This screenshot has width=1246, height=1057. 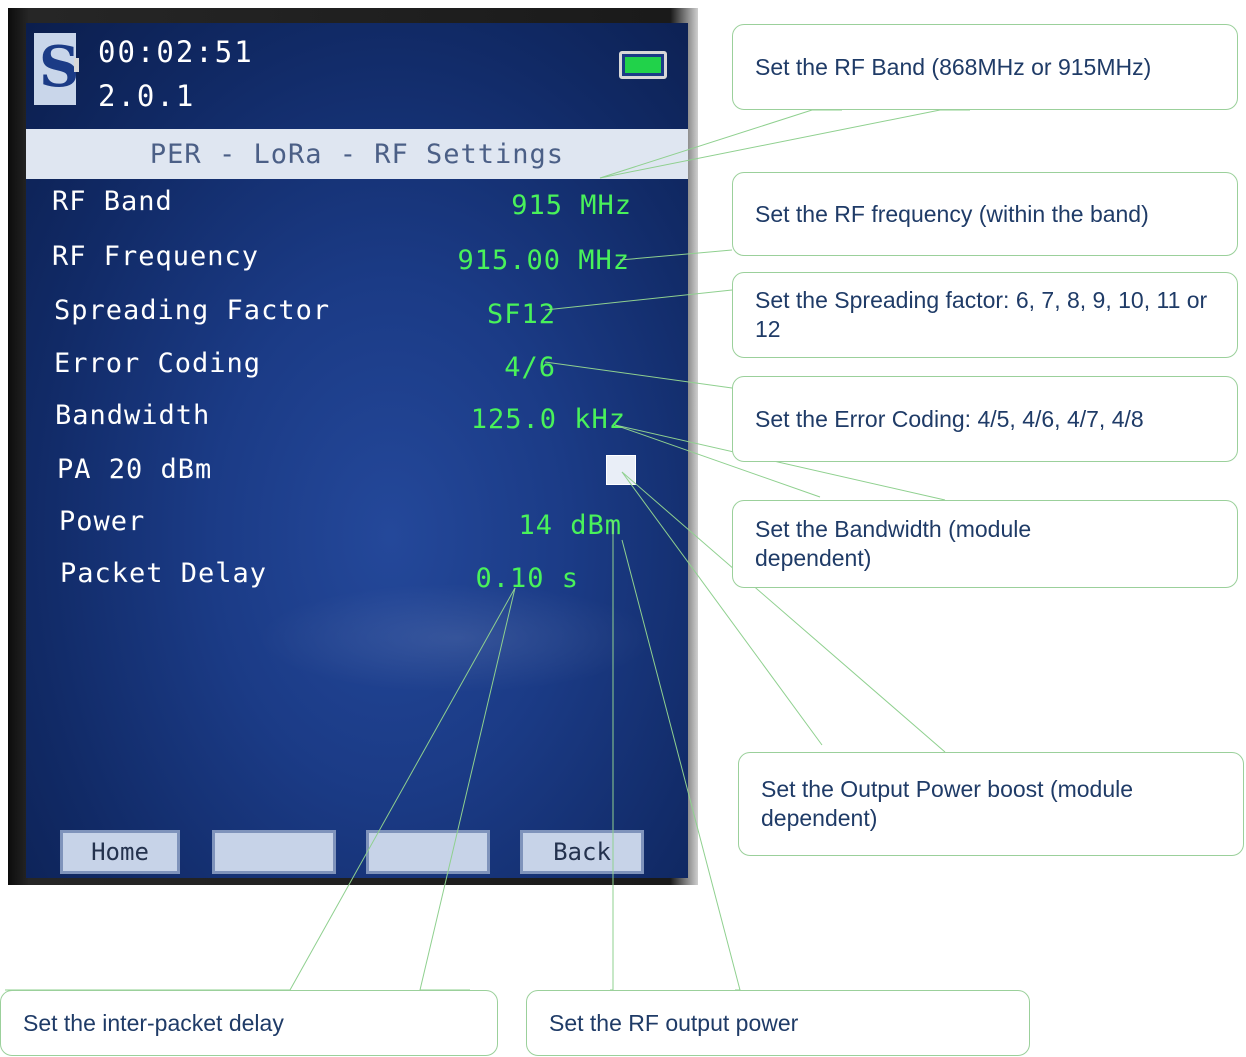 I want to click on firmware-version: 2.0.1, so click(x=147, y=96).